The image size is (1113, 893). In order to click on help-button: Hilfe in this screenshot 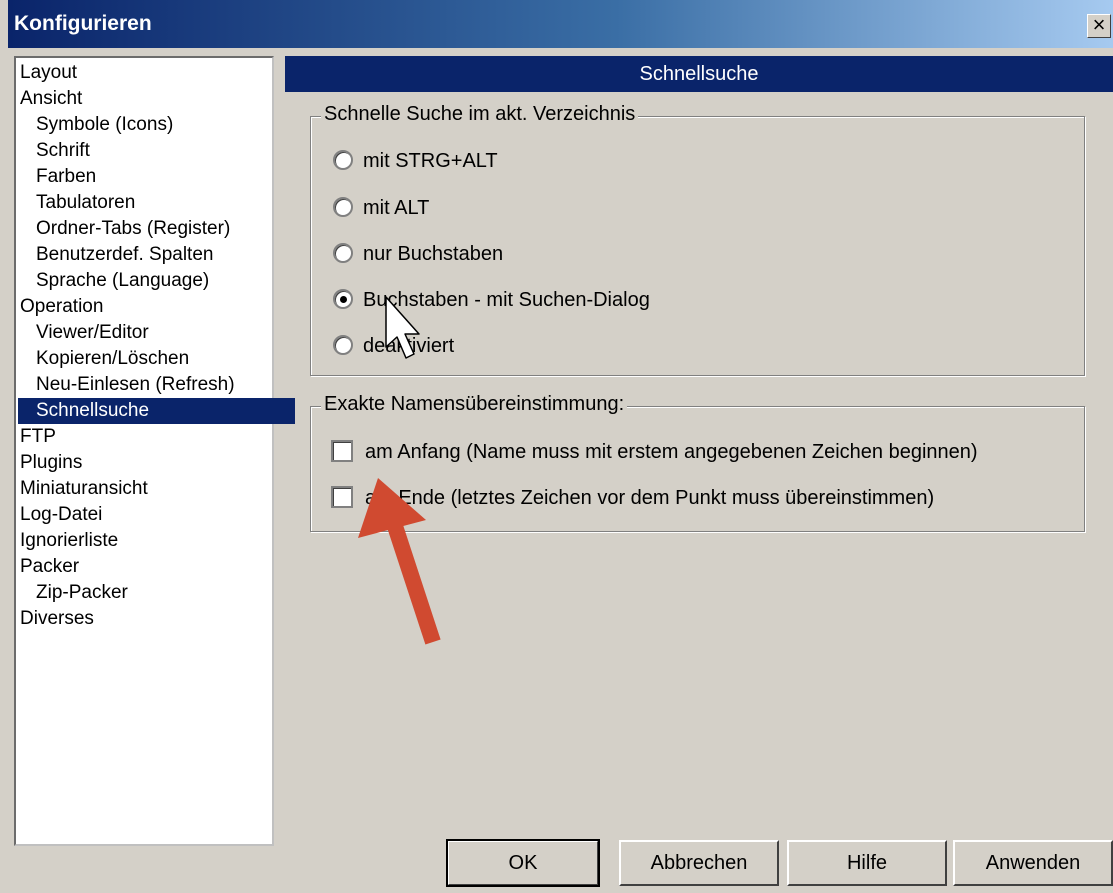, I will do `click(867, 863)`.